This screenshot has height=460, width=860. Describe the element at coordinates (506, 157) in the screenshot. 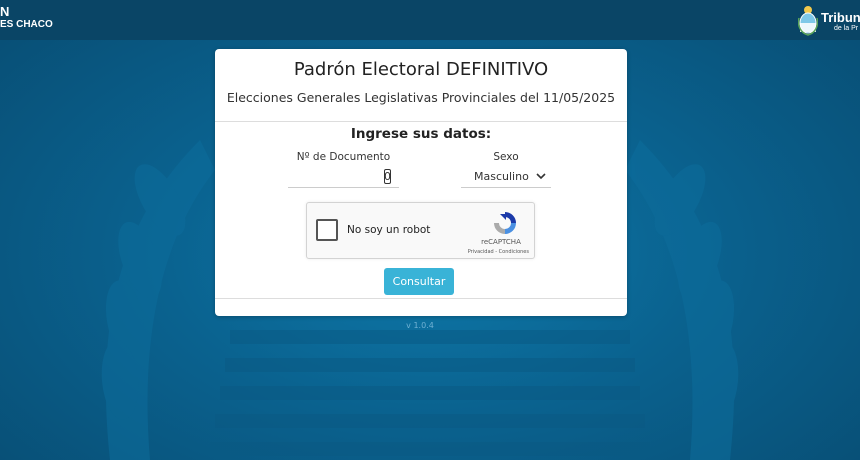

I see `sex-label: Sexo` at that location.